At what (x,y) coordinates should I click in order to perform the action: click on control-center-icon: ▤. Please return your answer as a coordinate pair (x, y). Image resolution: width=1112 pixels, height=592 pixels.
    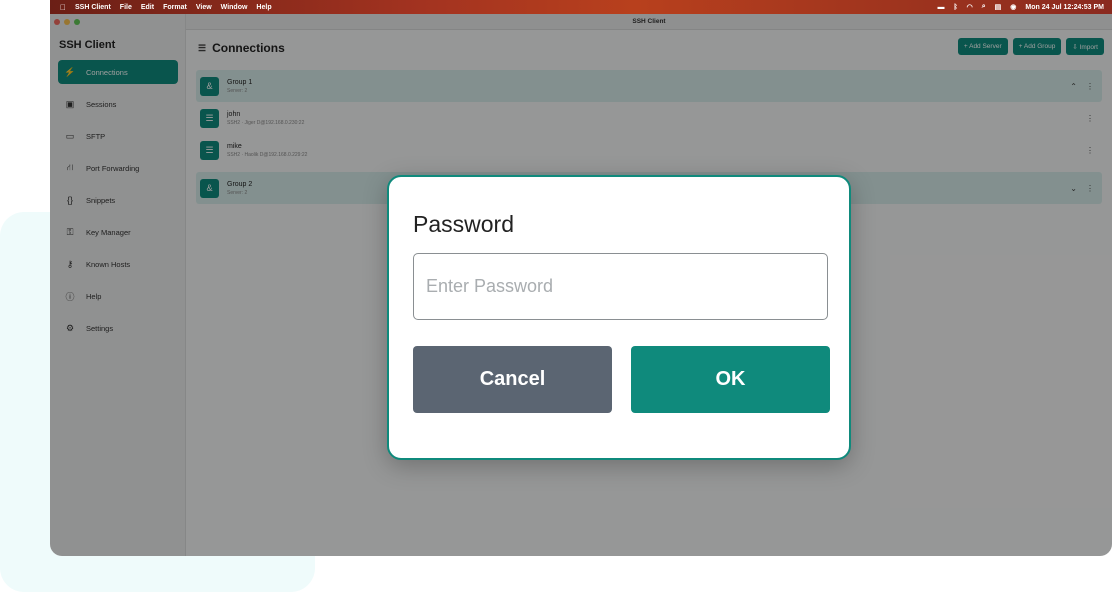
    Looking at the image, I should click on (998, 7).